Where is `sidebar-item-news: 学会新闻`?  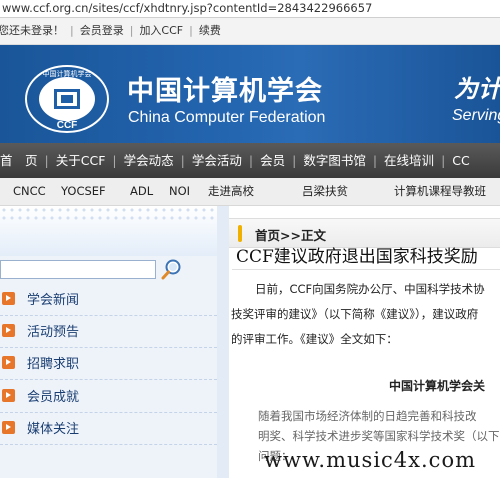
sidebar-item-news: 学会新闻 is located at coordinates (108, 300).